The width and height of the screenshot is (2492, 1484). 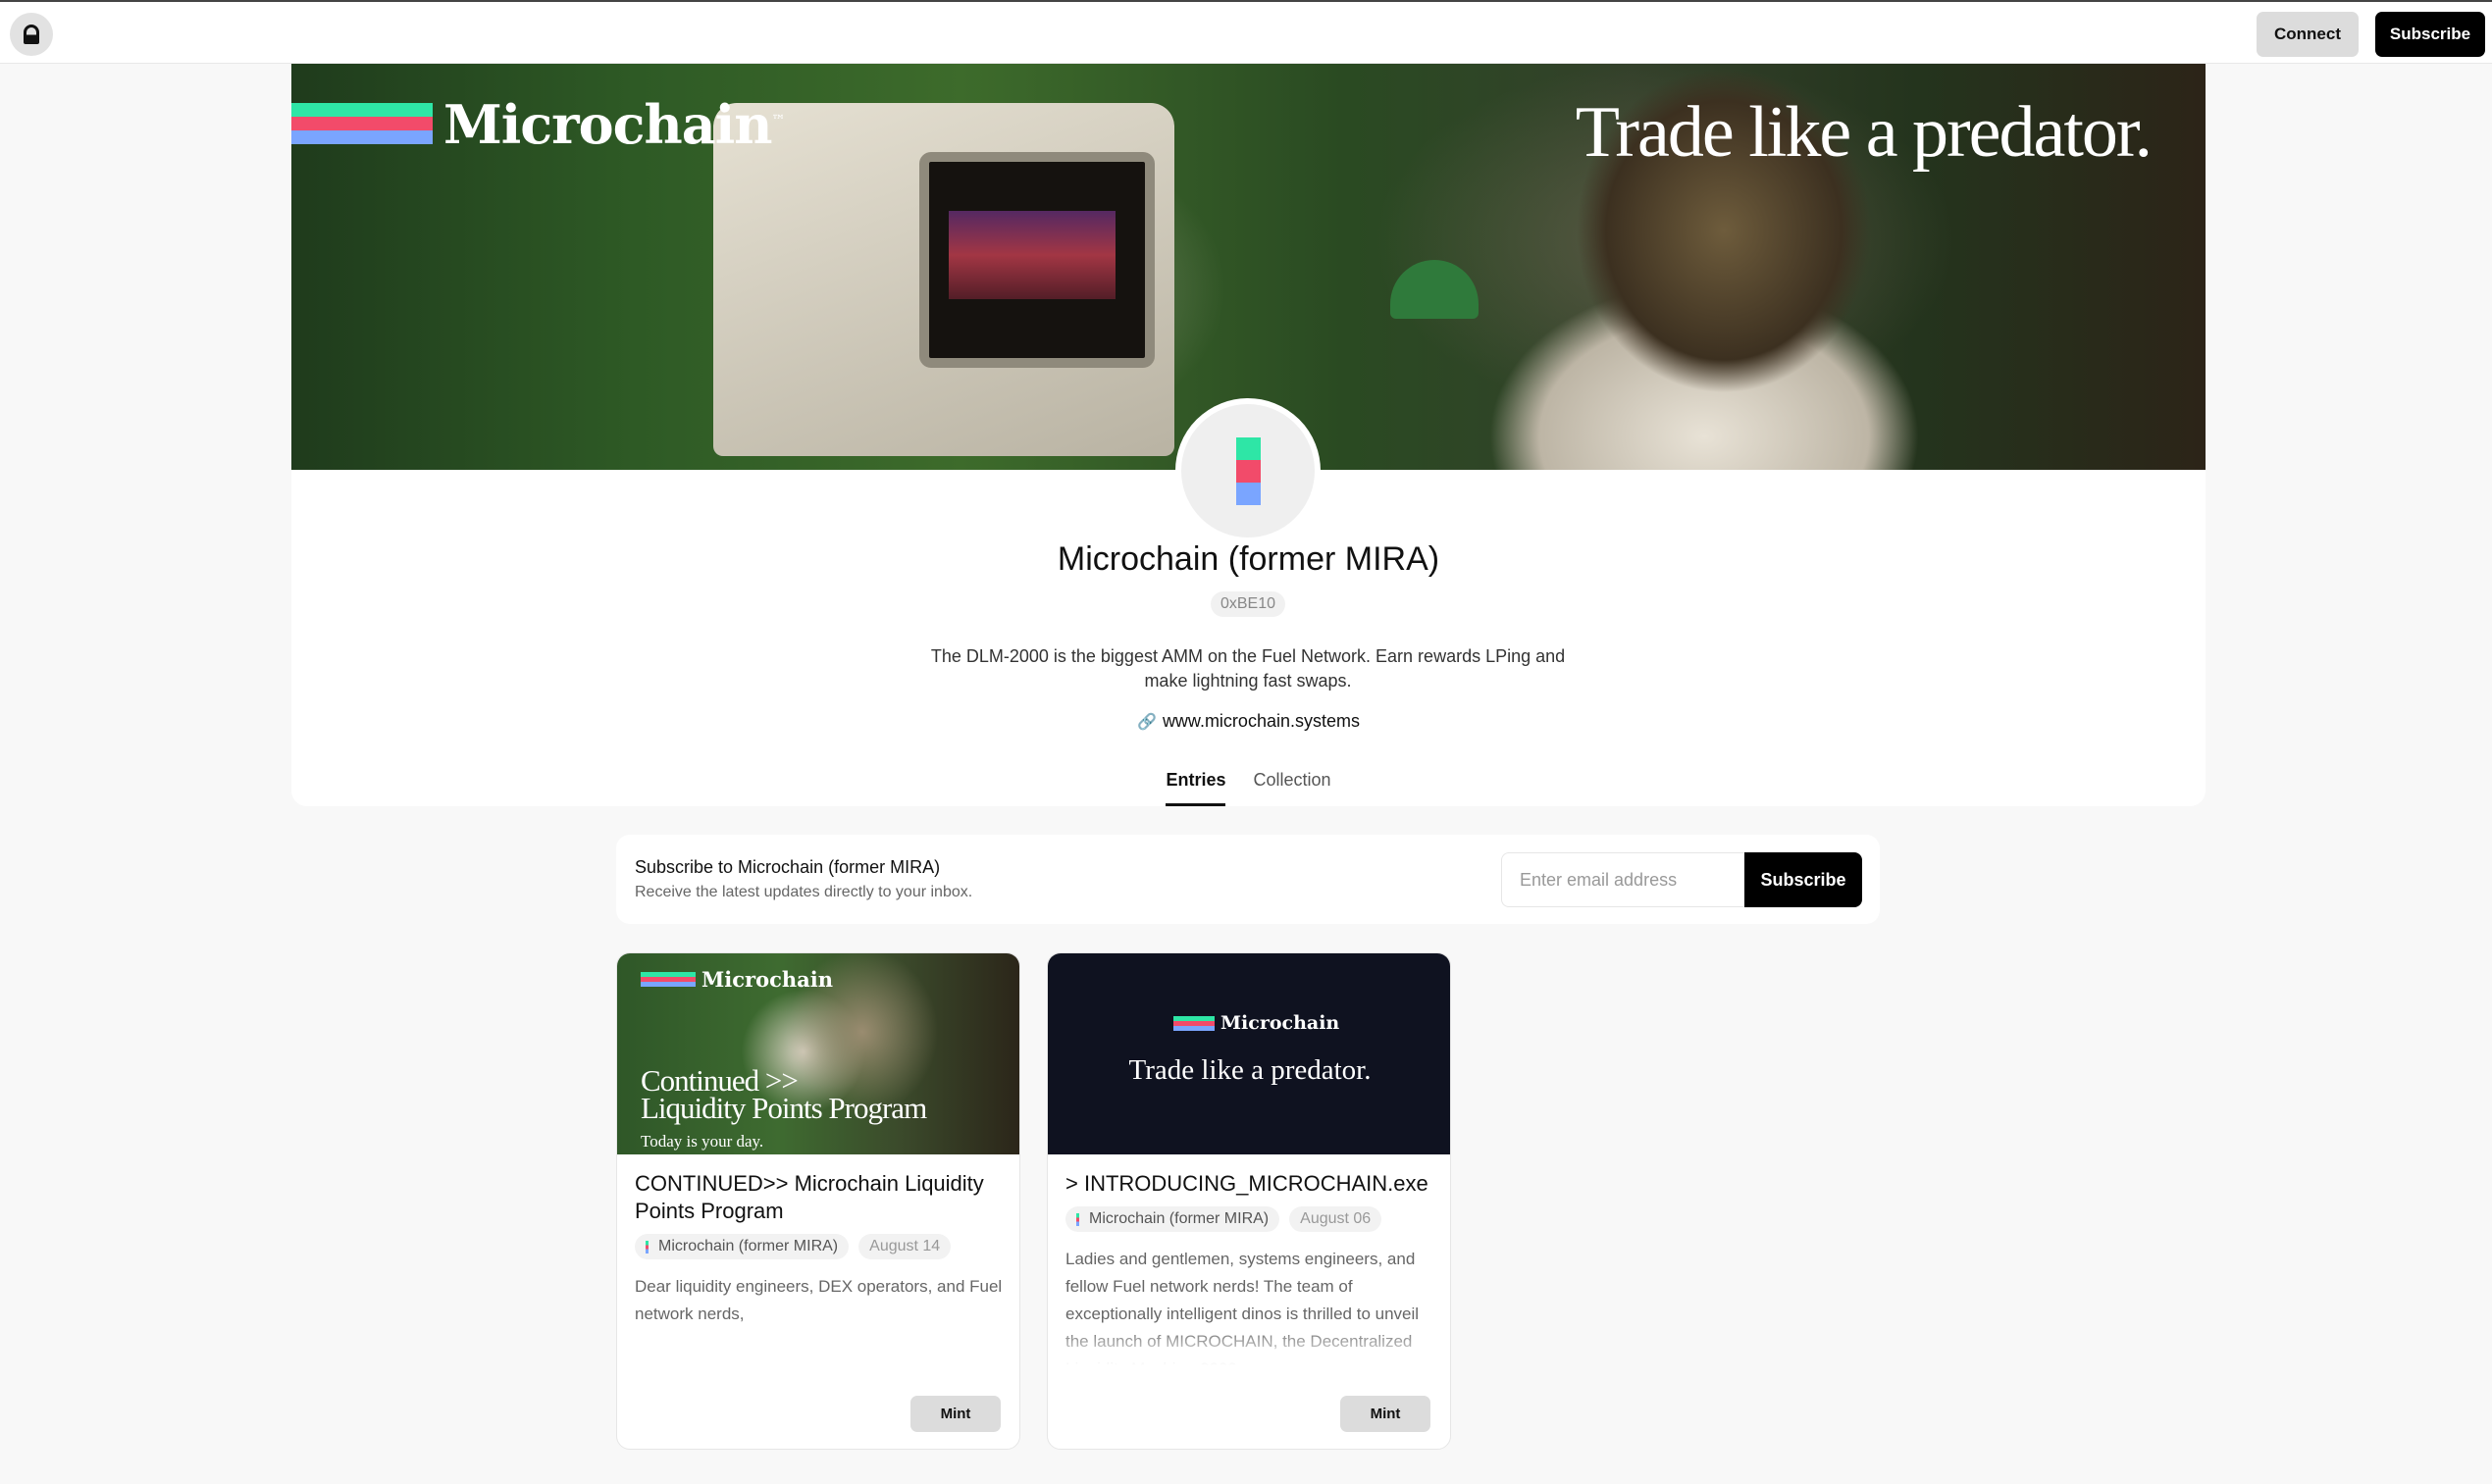 I want to click on brand-stripes-logo, so click(x=362, y=123).